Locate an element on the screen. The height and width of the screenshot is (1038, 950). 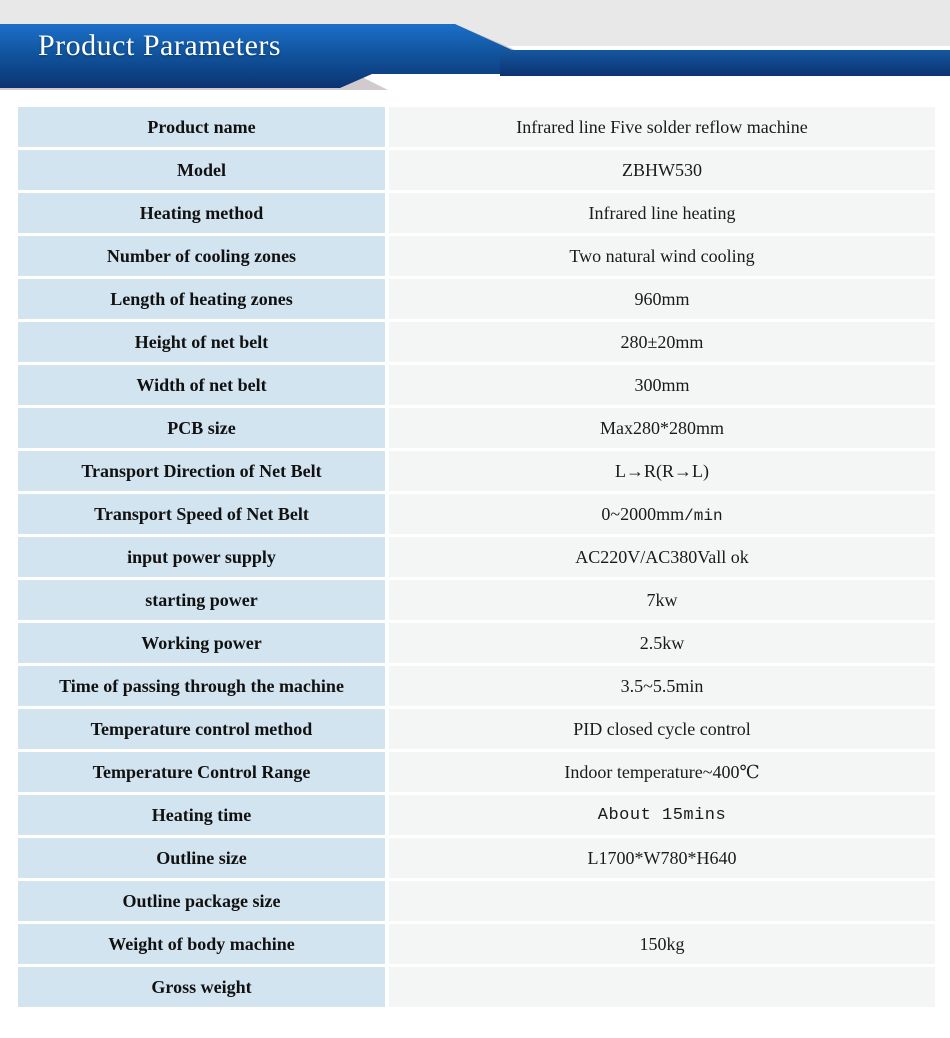
parameter-label-cell: input power supply is located at coordinates (201, 557).